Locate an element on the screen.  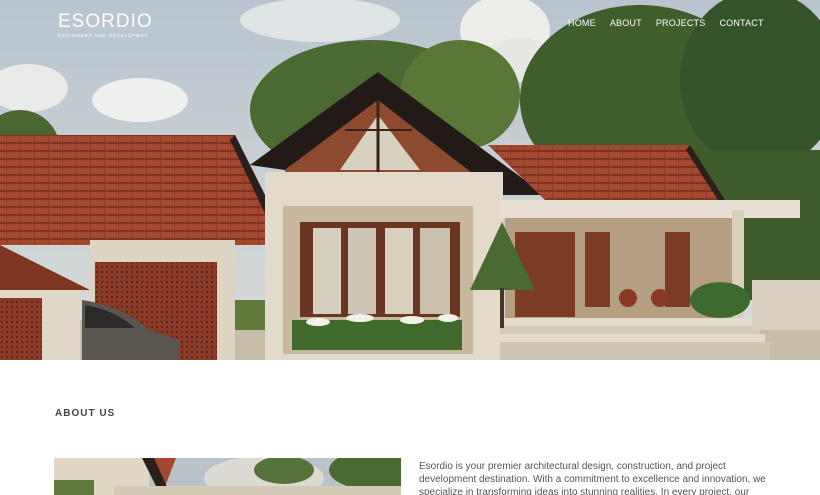
brand-logo: ESORDIO DESIGNERS AND DEVELOPERS is located at coordinates (105, 25).